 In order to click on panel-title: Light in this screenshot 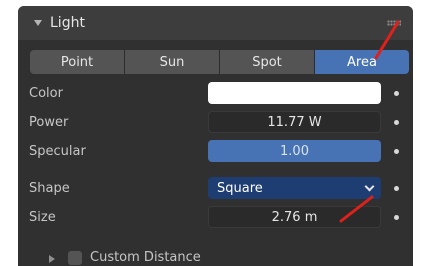, I will do `click(67, 23)`.